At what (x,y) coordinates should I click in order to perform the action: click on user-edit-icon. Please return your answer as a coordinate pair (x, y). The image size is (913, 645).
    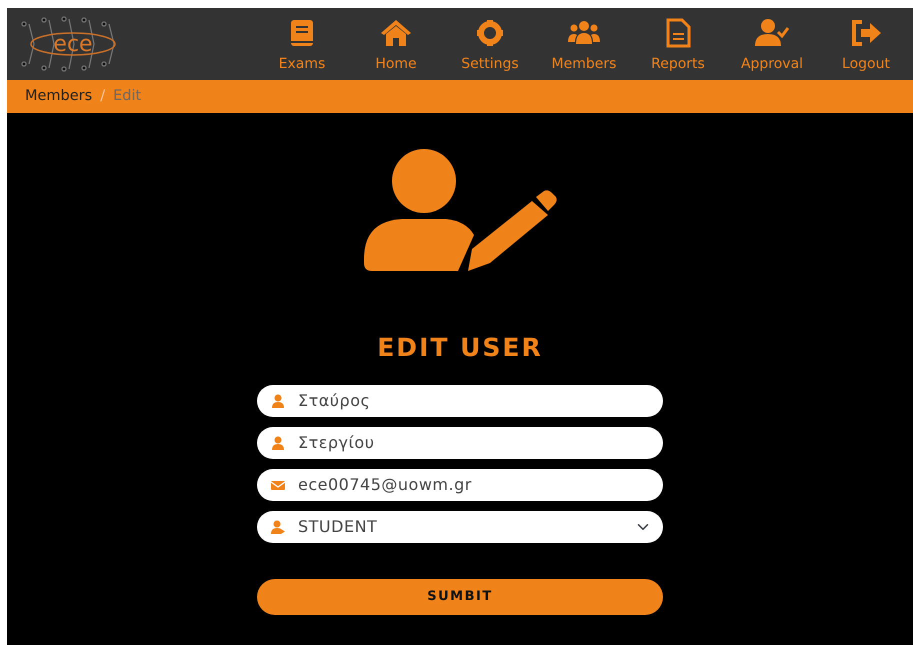
    Looking at the image, I should click on (460, 210).